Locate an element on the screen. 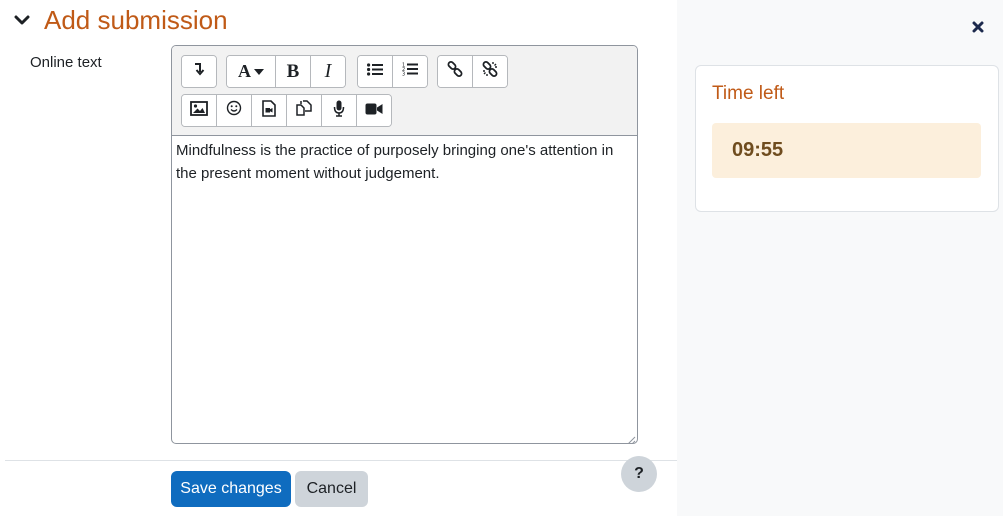 The height and width of the screenshot is (516, 1003). emoji-icon is located at coordinates (234, 110).